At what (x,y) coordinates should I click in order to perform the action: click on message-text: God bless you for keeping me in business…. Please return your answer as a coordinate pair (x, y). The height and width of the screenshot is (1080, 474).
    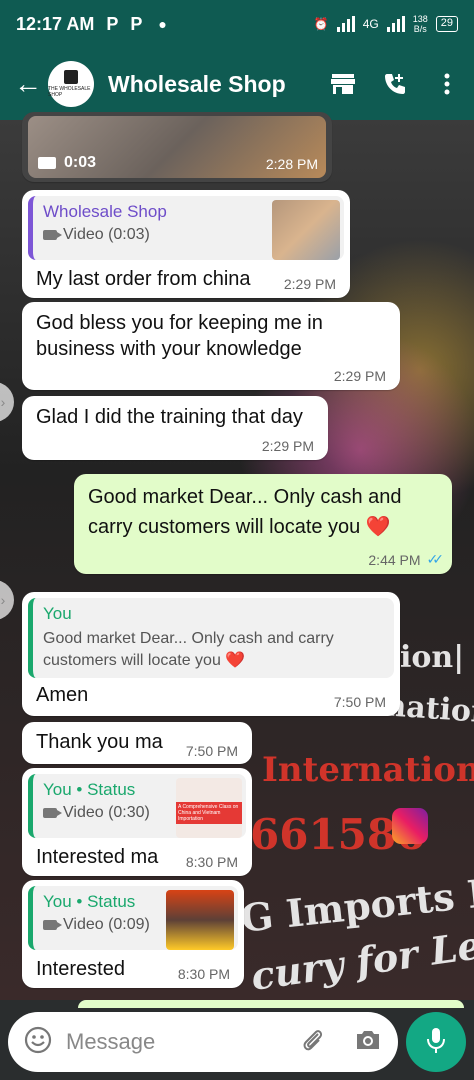
    Looking at the image, I should click on (179, 336).